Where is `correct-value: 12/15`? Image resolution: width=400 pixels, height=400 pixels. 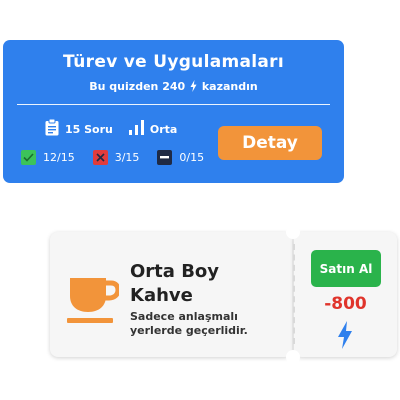 correct-value: 12/15 is located at coordinates (59, 157).